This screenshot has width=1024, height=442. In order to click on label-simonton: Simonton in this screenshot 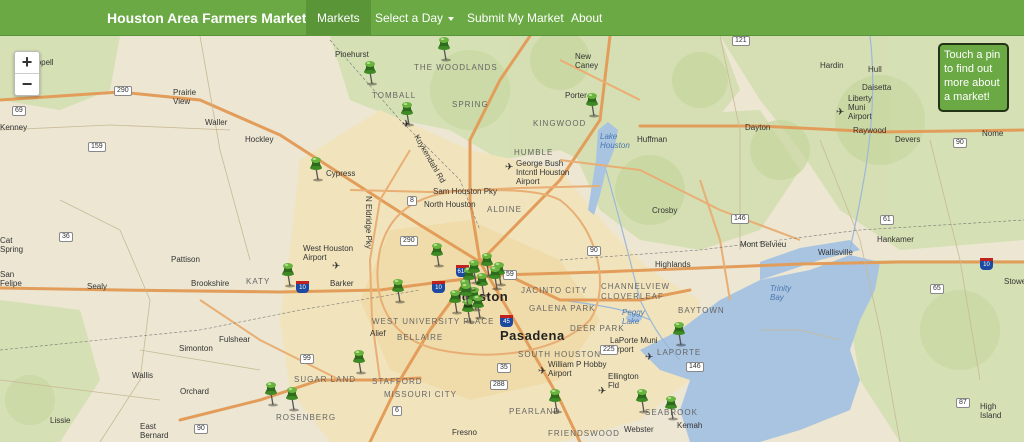, I will do `click(196, 348)`.